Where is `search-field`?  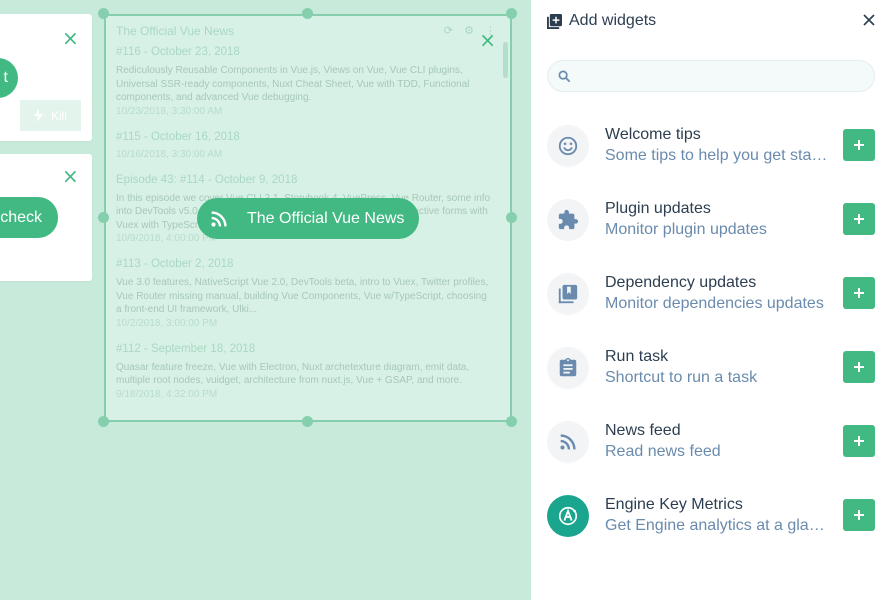
search-field is located at coordinates (711, 76).